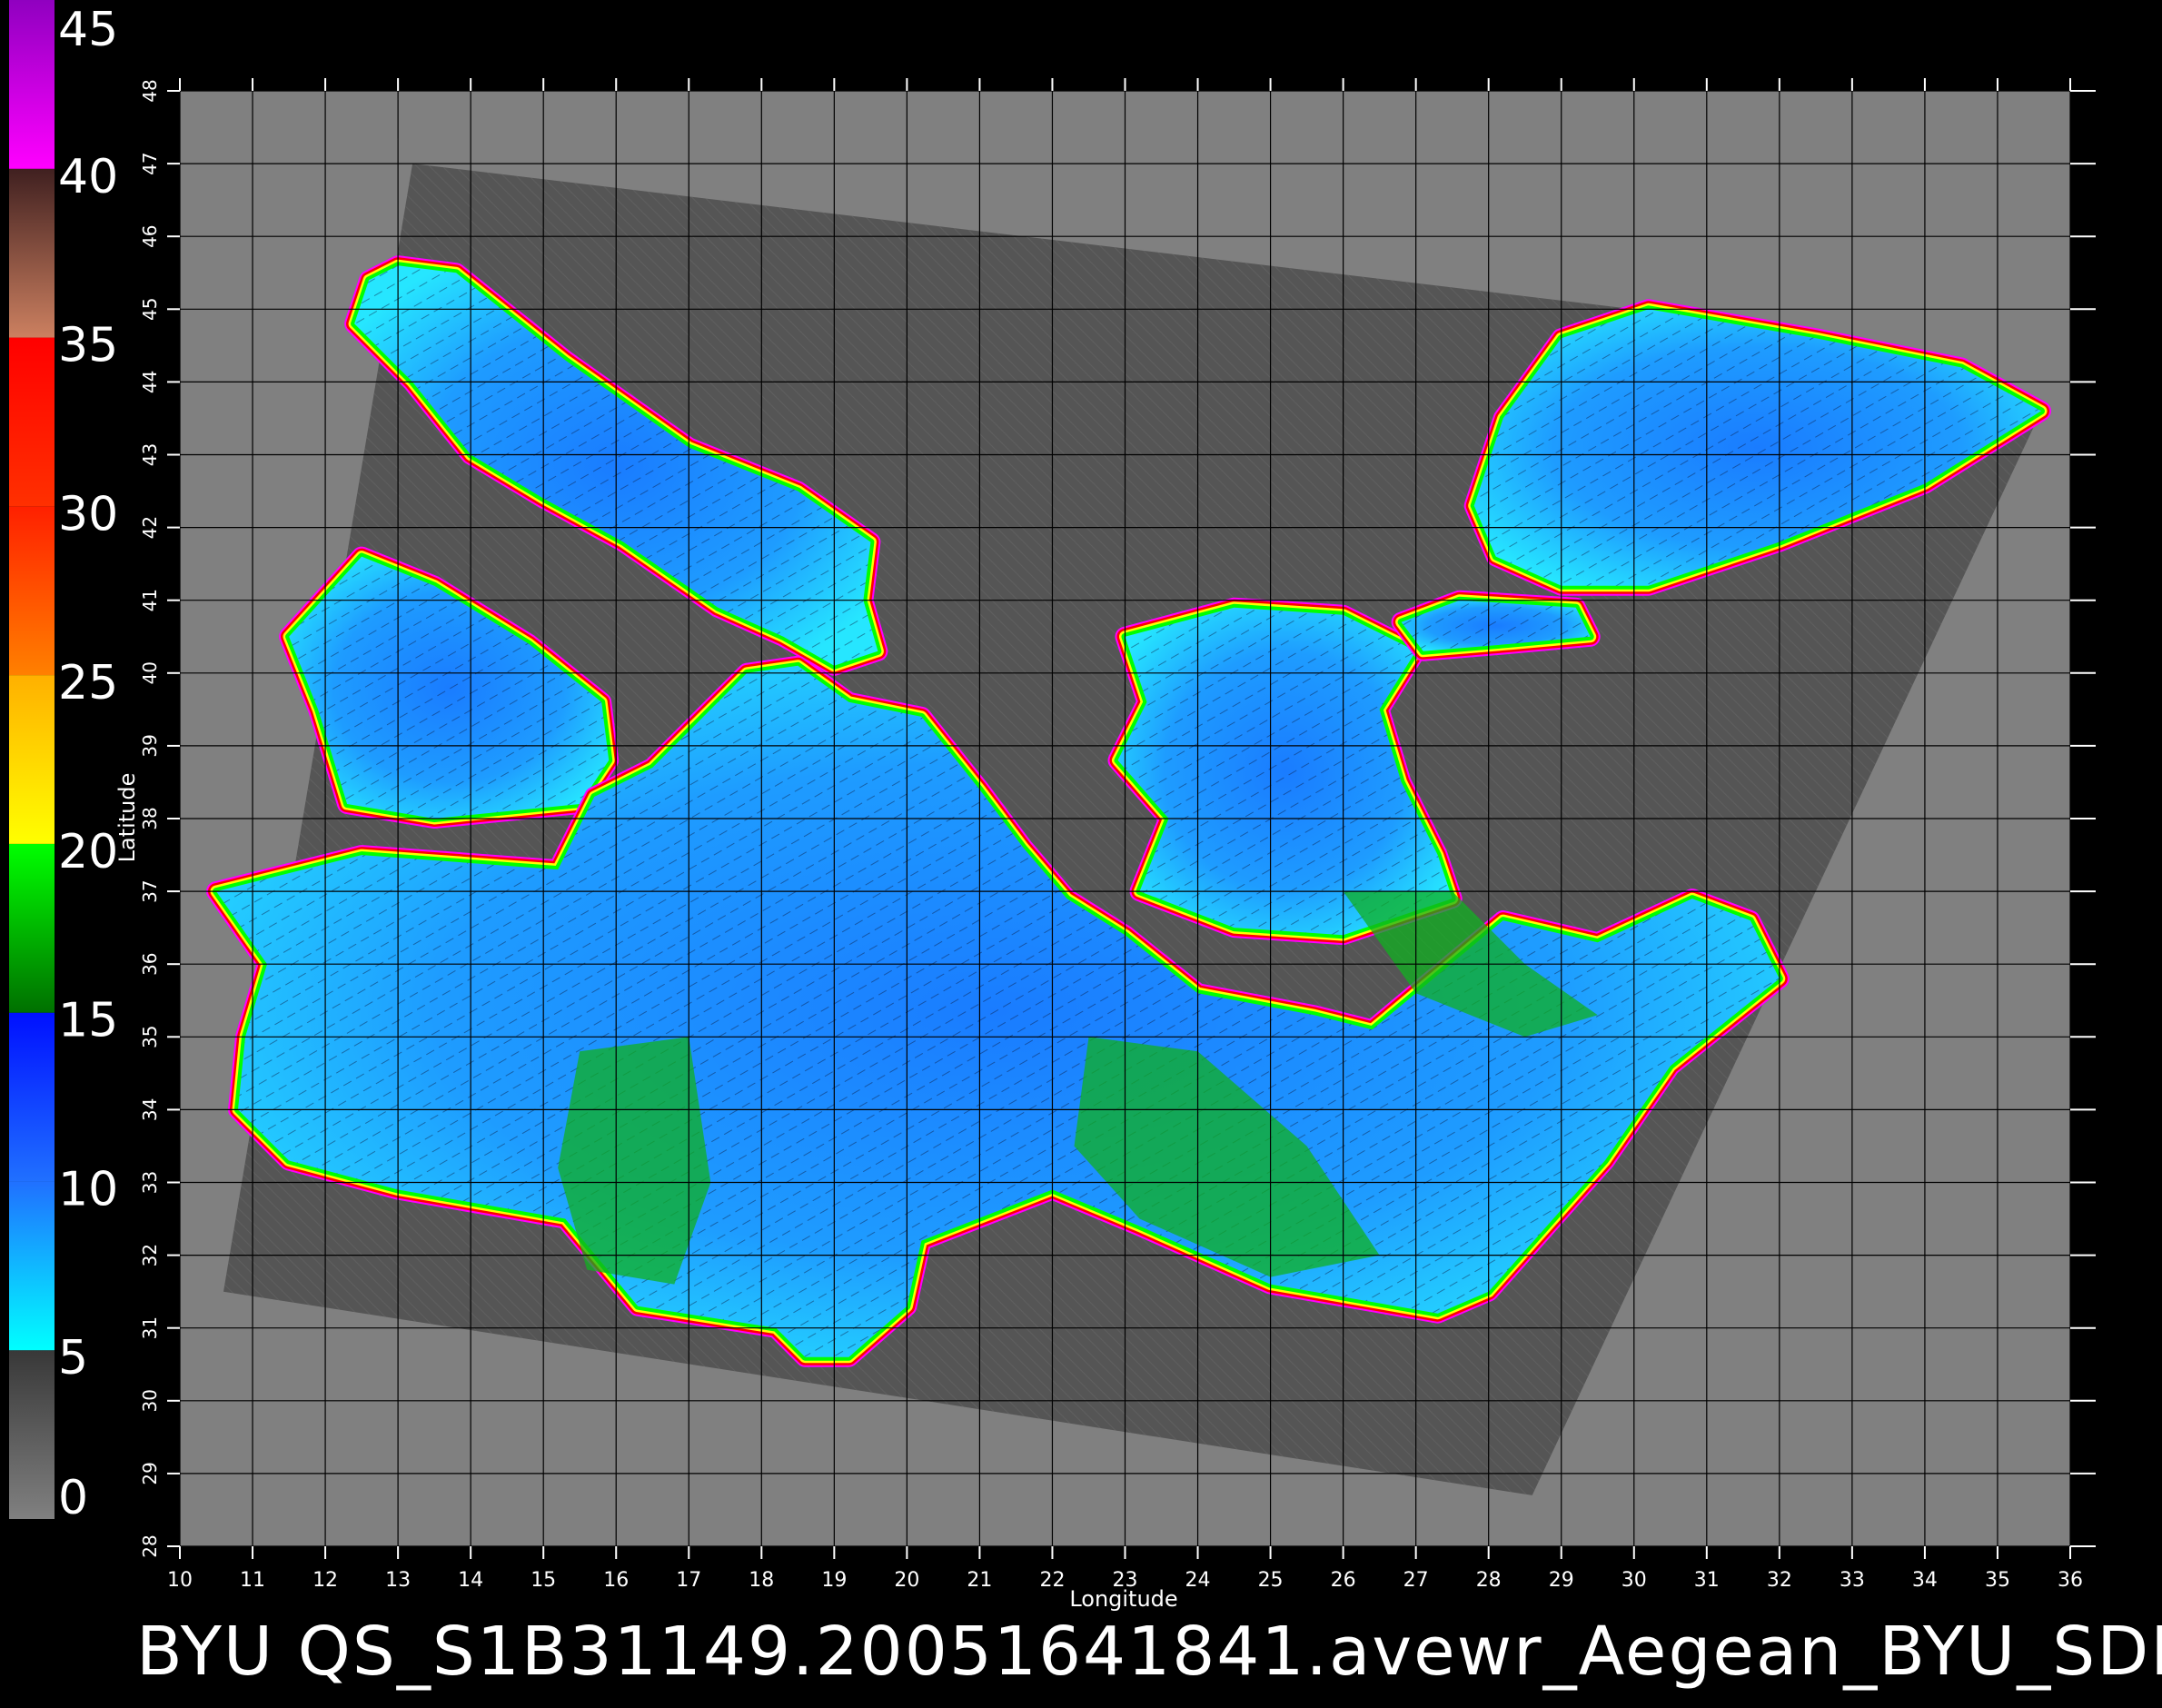 This screenshot has width=2162, height=1708. I want to click on y-tick-label-46: 46, so click(150, 235).